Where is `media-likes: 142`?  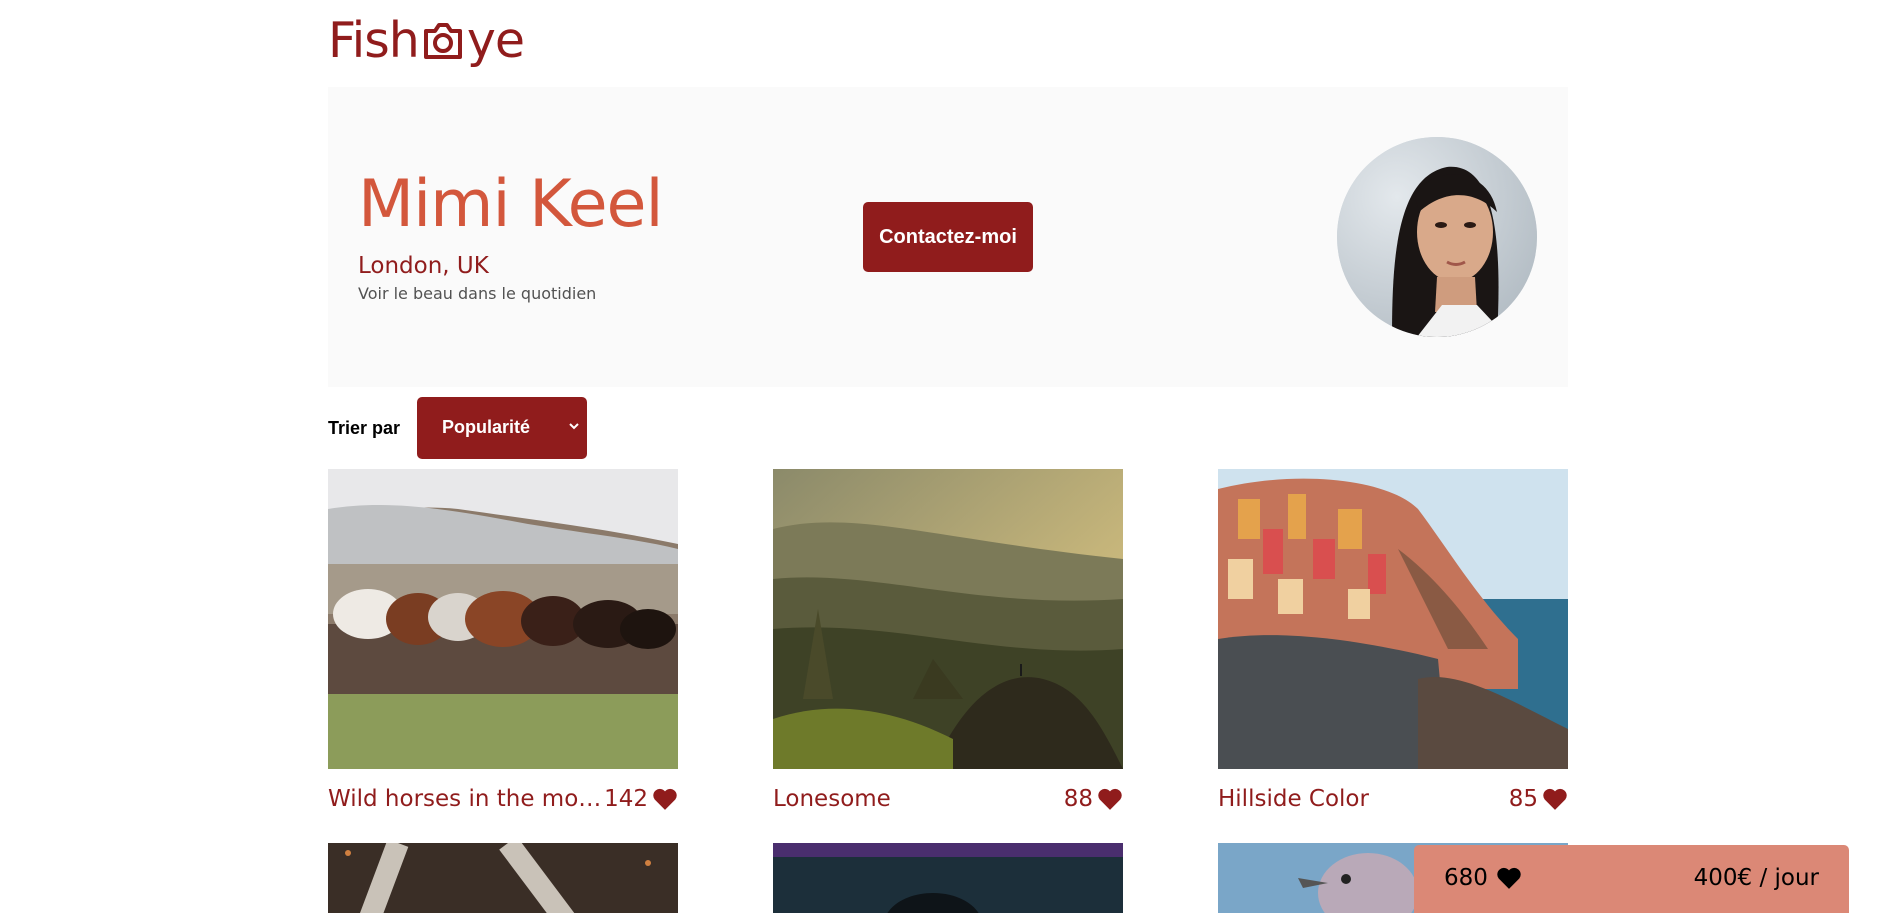
media-likes: 142 is located at coordinates (641, 799).